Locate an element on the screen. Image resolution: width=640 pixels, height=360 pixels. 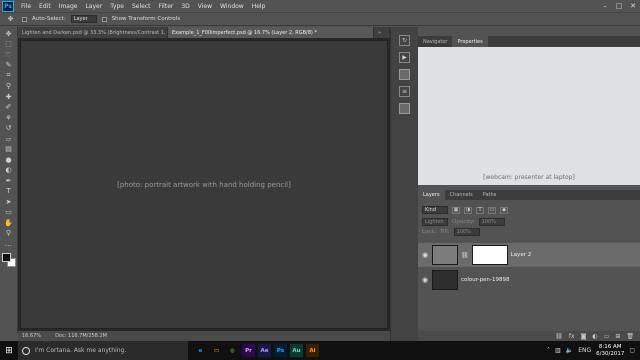
color-swatches is located at coordinates (8, 259).